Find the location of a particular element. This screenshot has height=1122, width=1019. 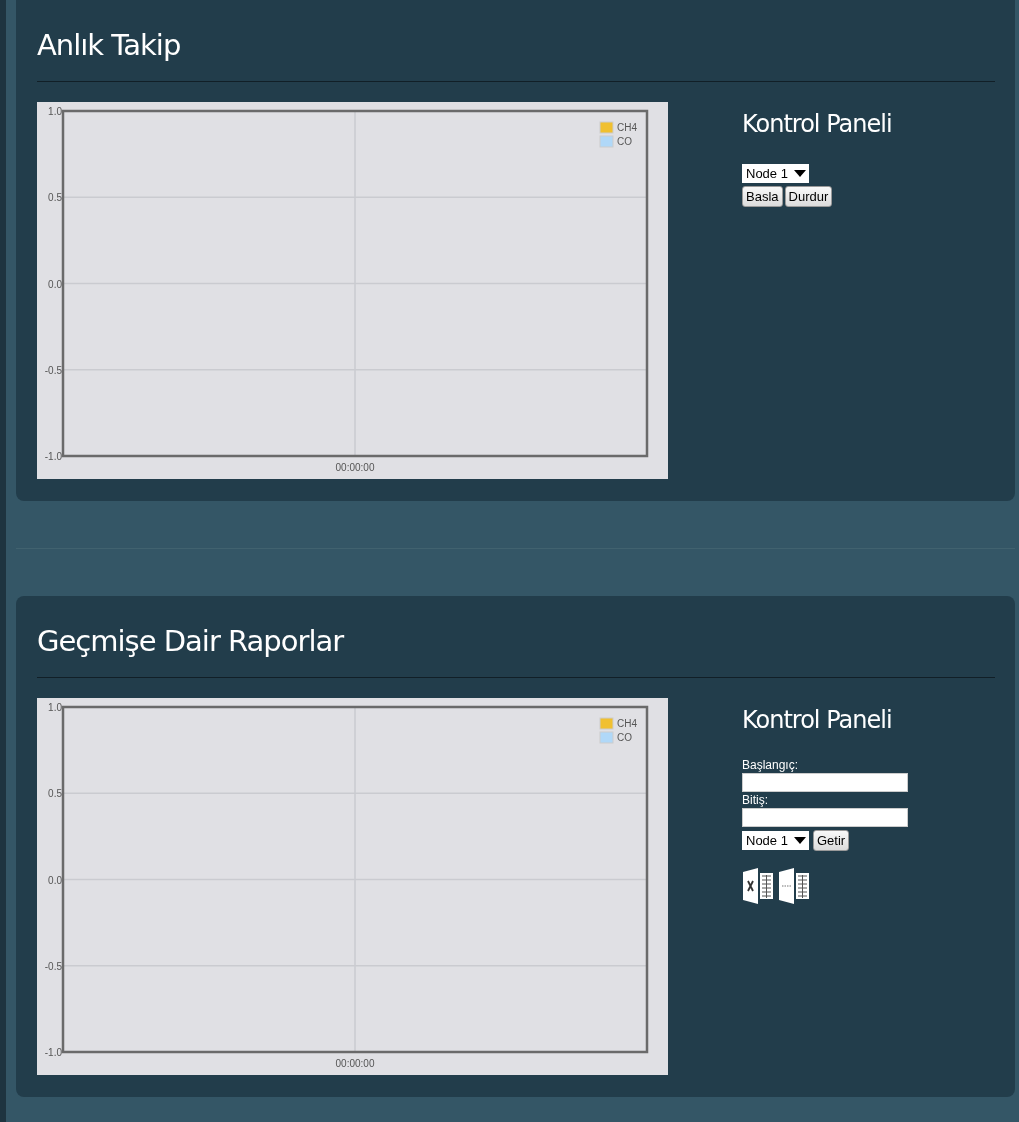

field-label: Bitiş: is located at coordinates (755, 800).